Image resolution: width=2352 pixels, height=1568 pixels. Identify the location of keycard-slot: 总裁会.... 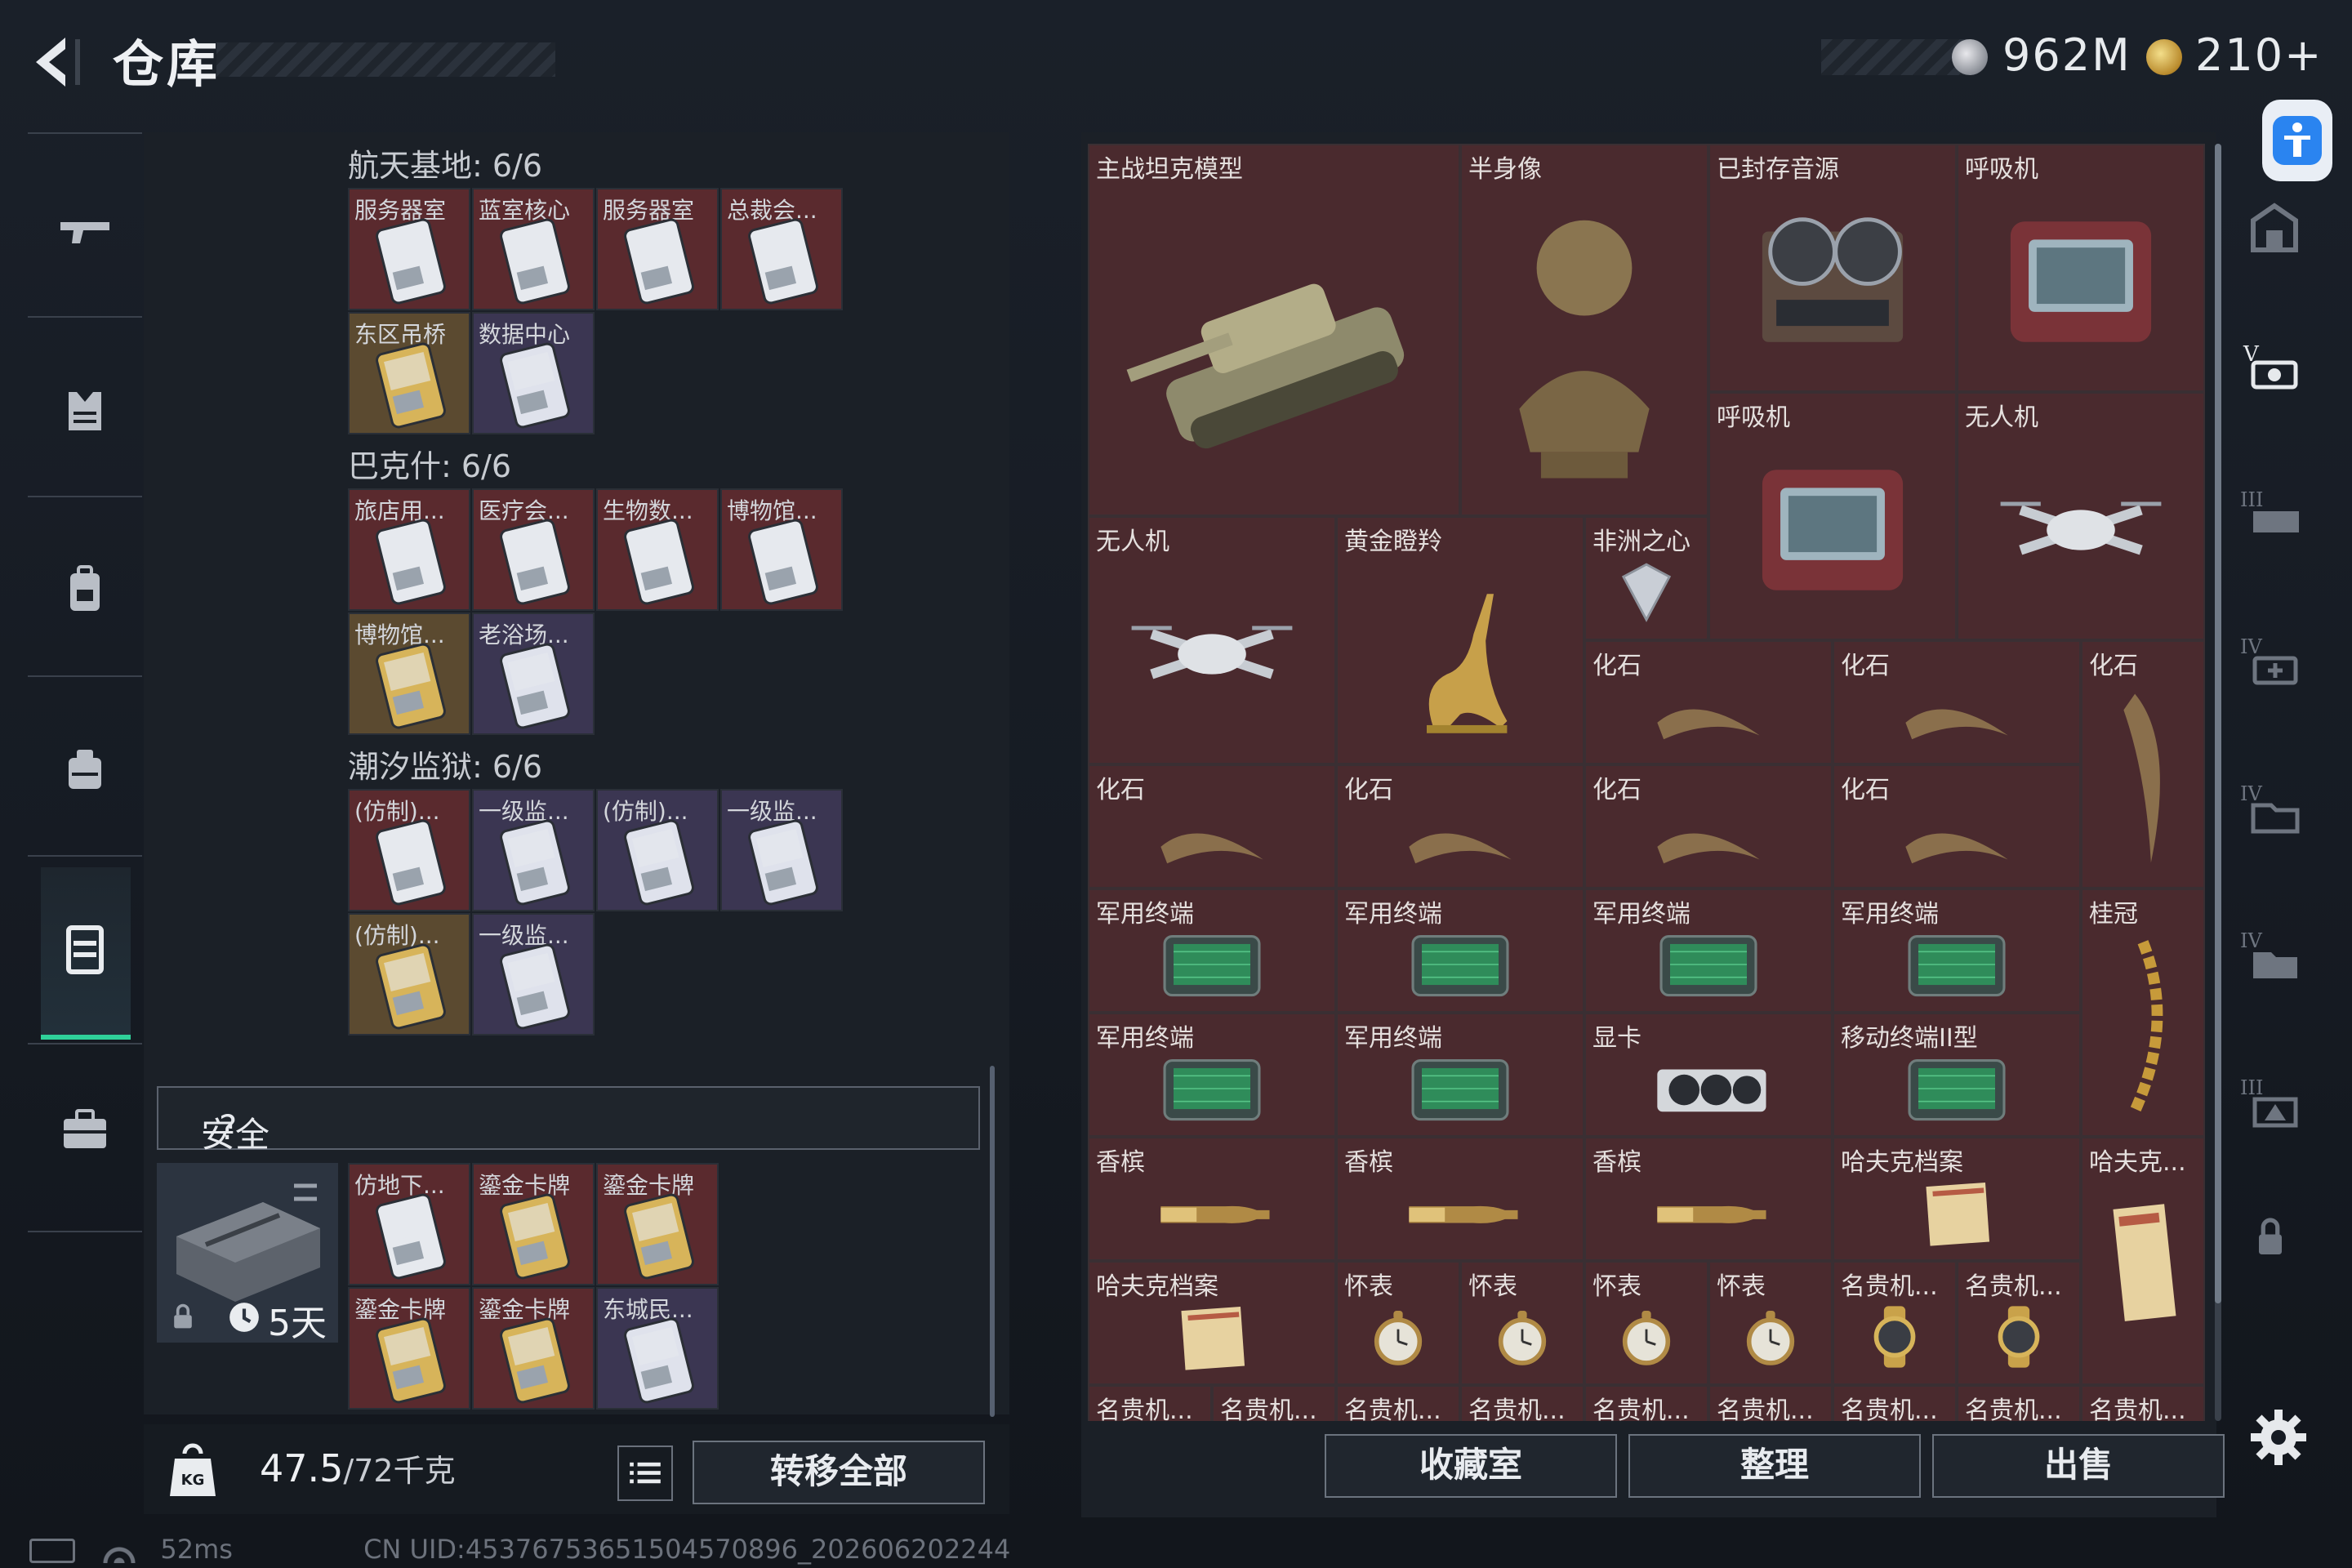
(781, 249).